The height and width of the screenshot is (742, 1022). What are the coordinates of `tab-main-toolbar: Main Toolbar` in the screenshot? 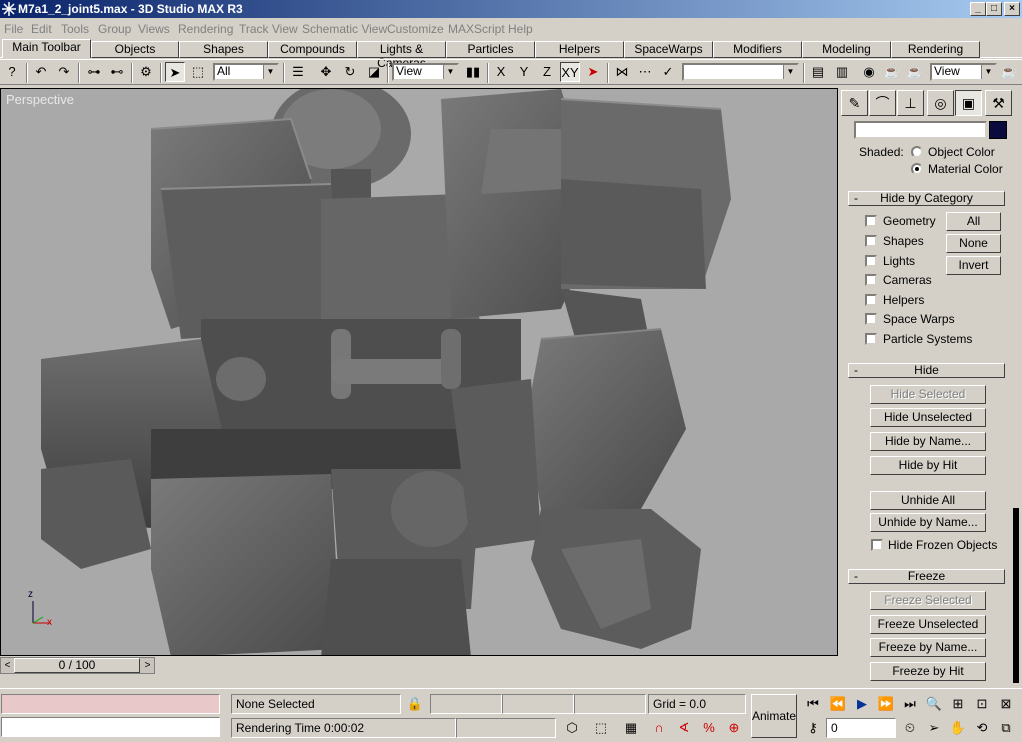 It's located at (46, 48).